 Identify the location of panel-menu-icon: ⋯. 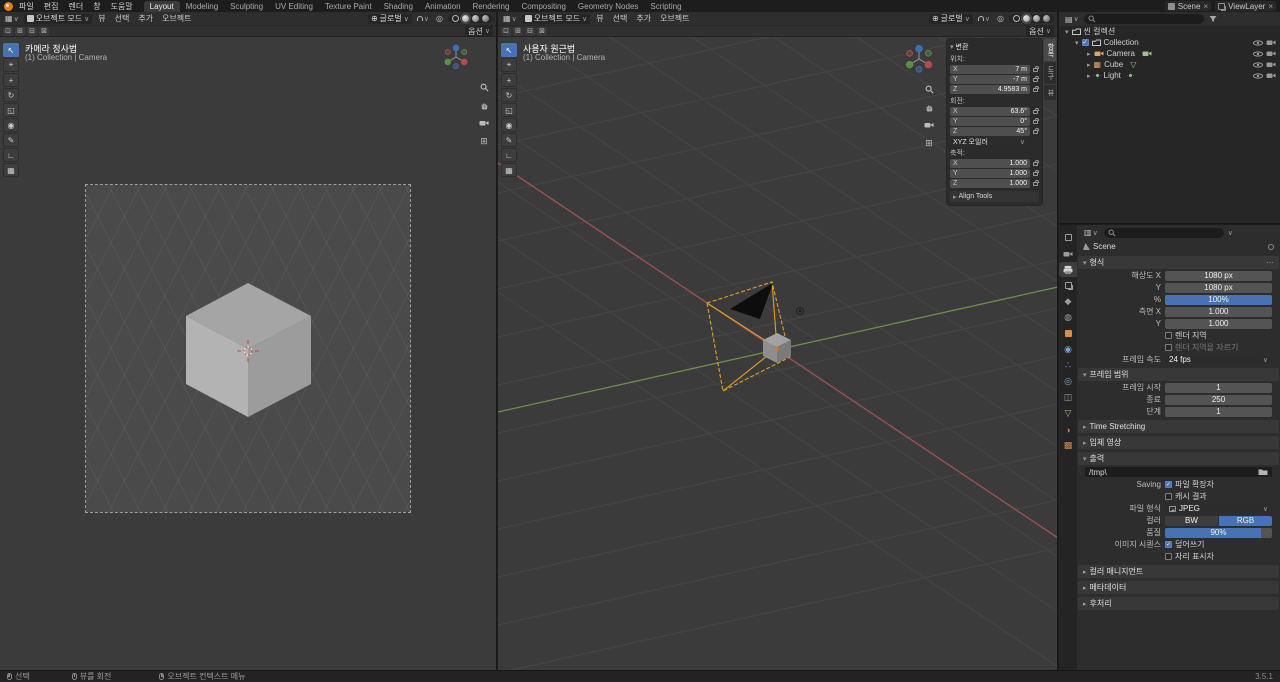
(1270, 262).